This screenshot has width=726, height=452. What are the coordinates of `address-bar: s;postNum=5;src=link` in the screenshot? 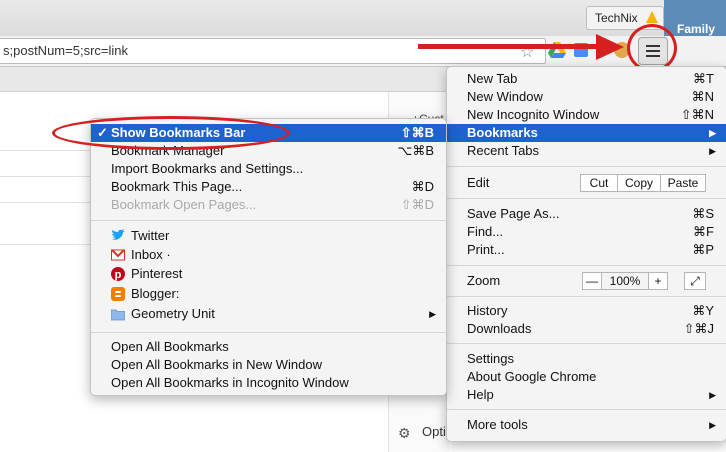 It's located at (273, 51).